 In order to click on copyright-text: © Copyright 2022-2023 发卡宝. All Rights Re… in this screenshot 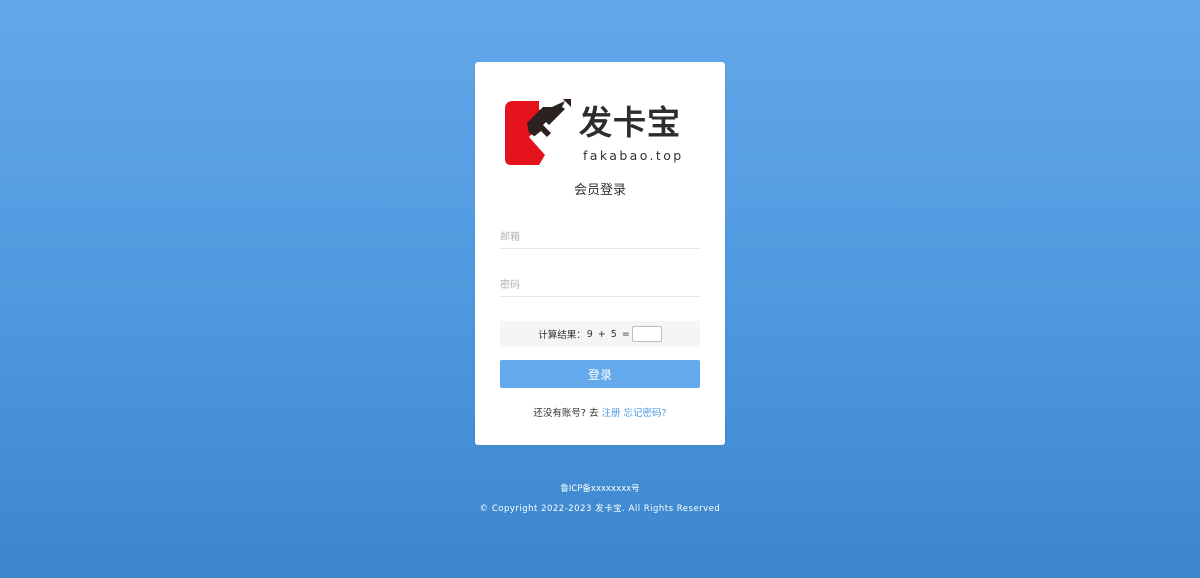, I will do `click(600, 509)`.